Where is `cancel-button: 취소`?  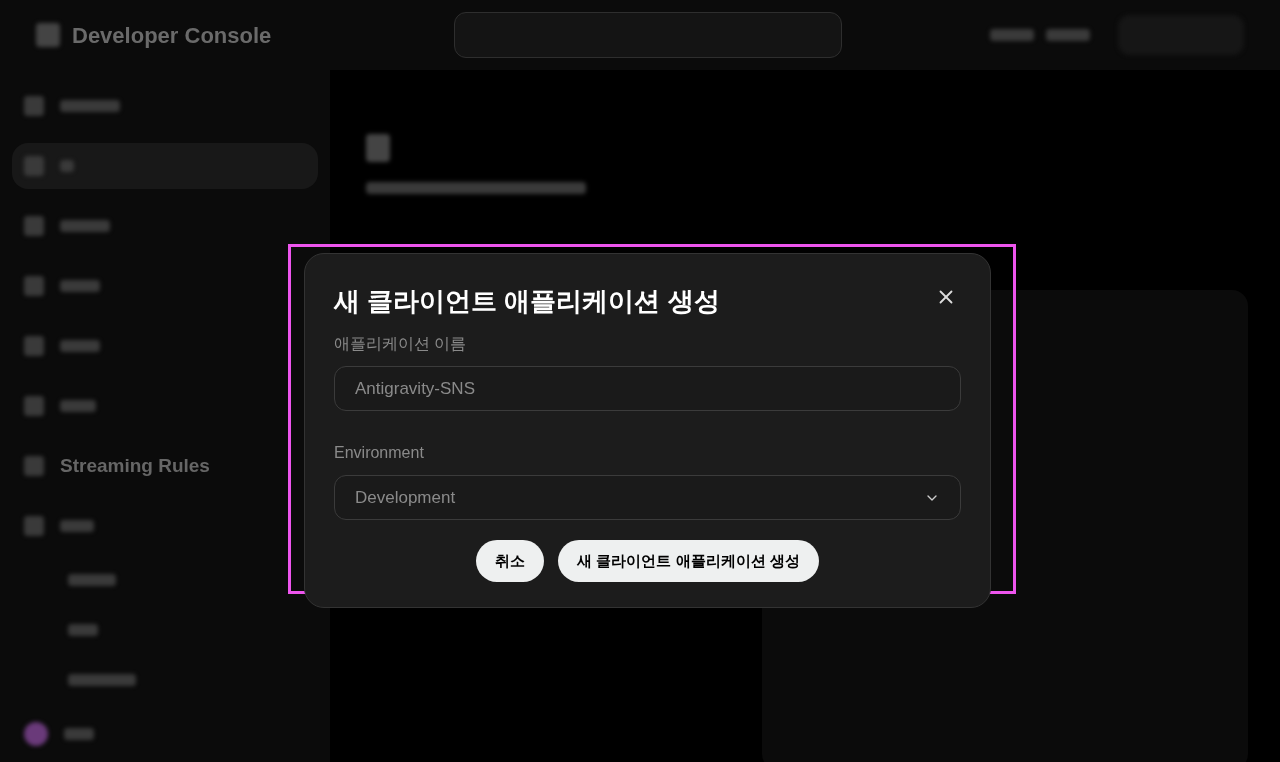
cancel-button: 취소 is located at coordinates (510, 561).